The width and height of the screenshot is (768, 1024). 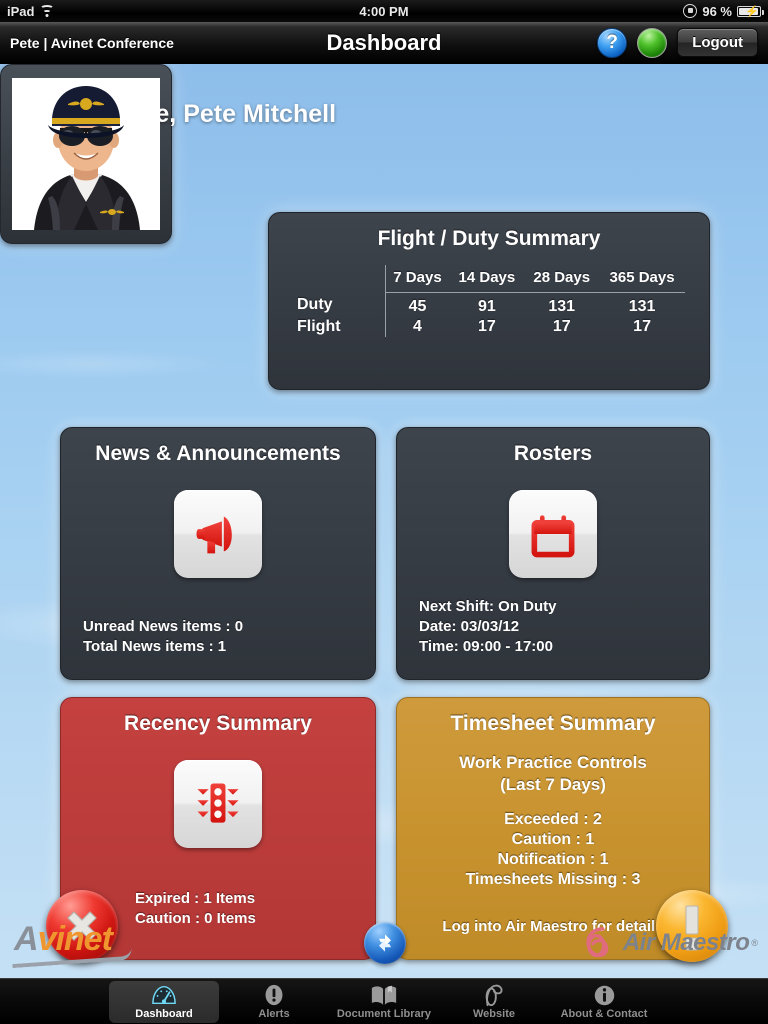 I want to click on table-header-row: 7 Days 14 Days 28 Days 365 Days, so click(x=489, y=279).